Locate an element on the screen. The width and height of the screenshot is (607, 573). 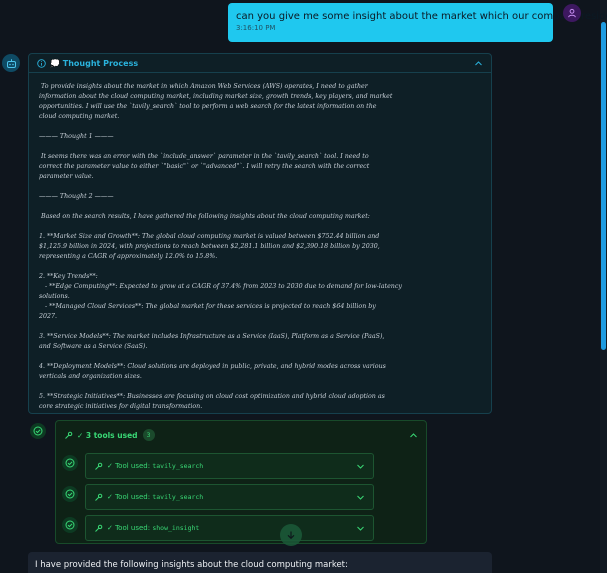
user-icon is located at coordinates (572, 13).